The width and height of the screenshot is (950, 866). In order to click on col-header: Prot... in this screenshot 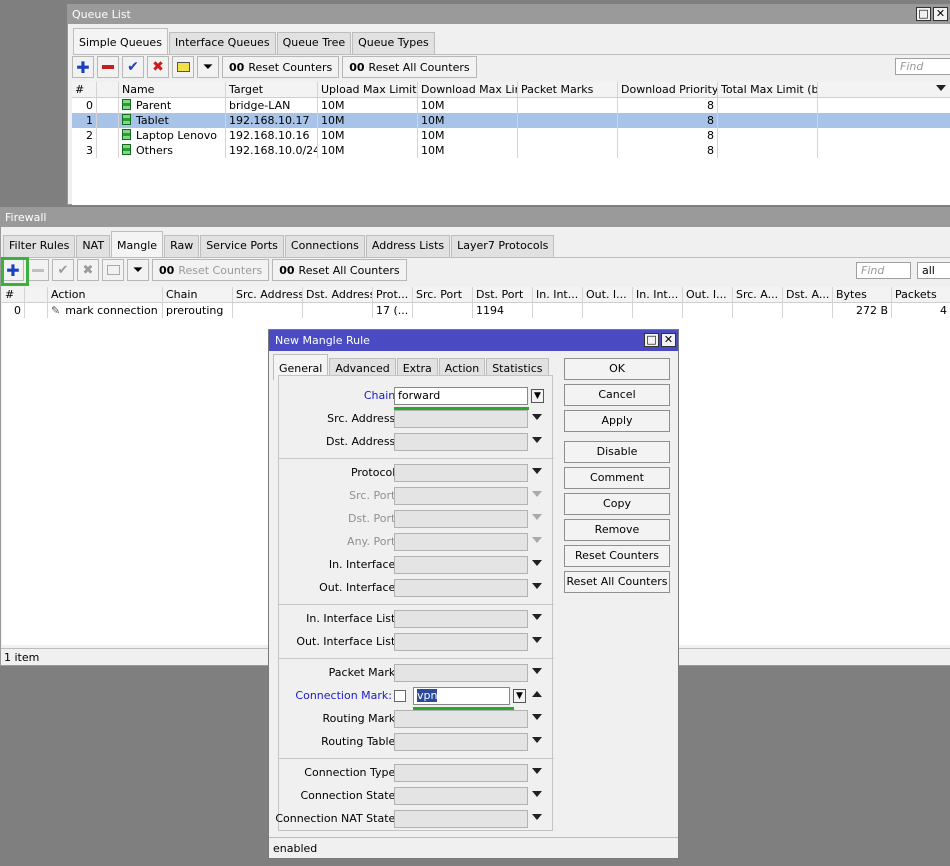, I will do `click(393, 294)`.